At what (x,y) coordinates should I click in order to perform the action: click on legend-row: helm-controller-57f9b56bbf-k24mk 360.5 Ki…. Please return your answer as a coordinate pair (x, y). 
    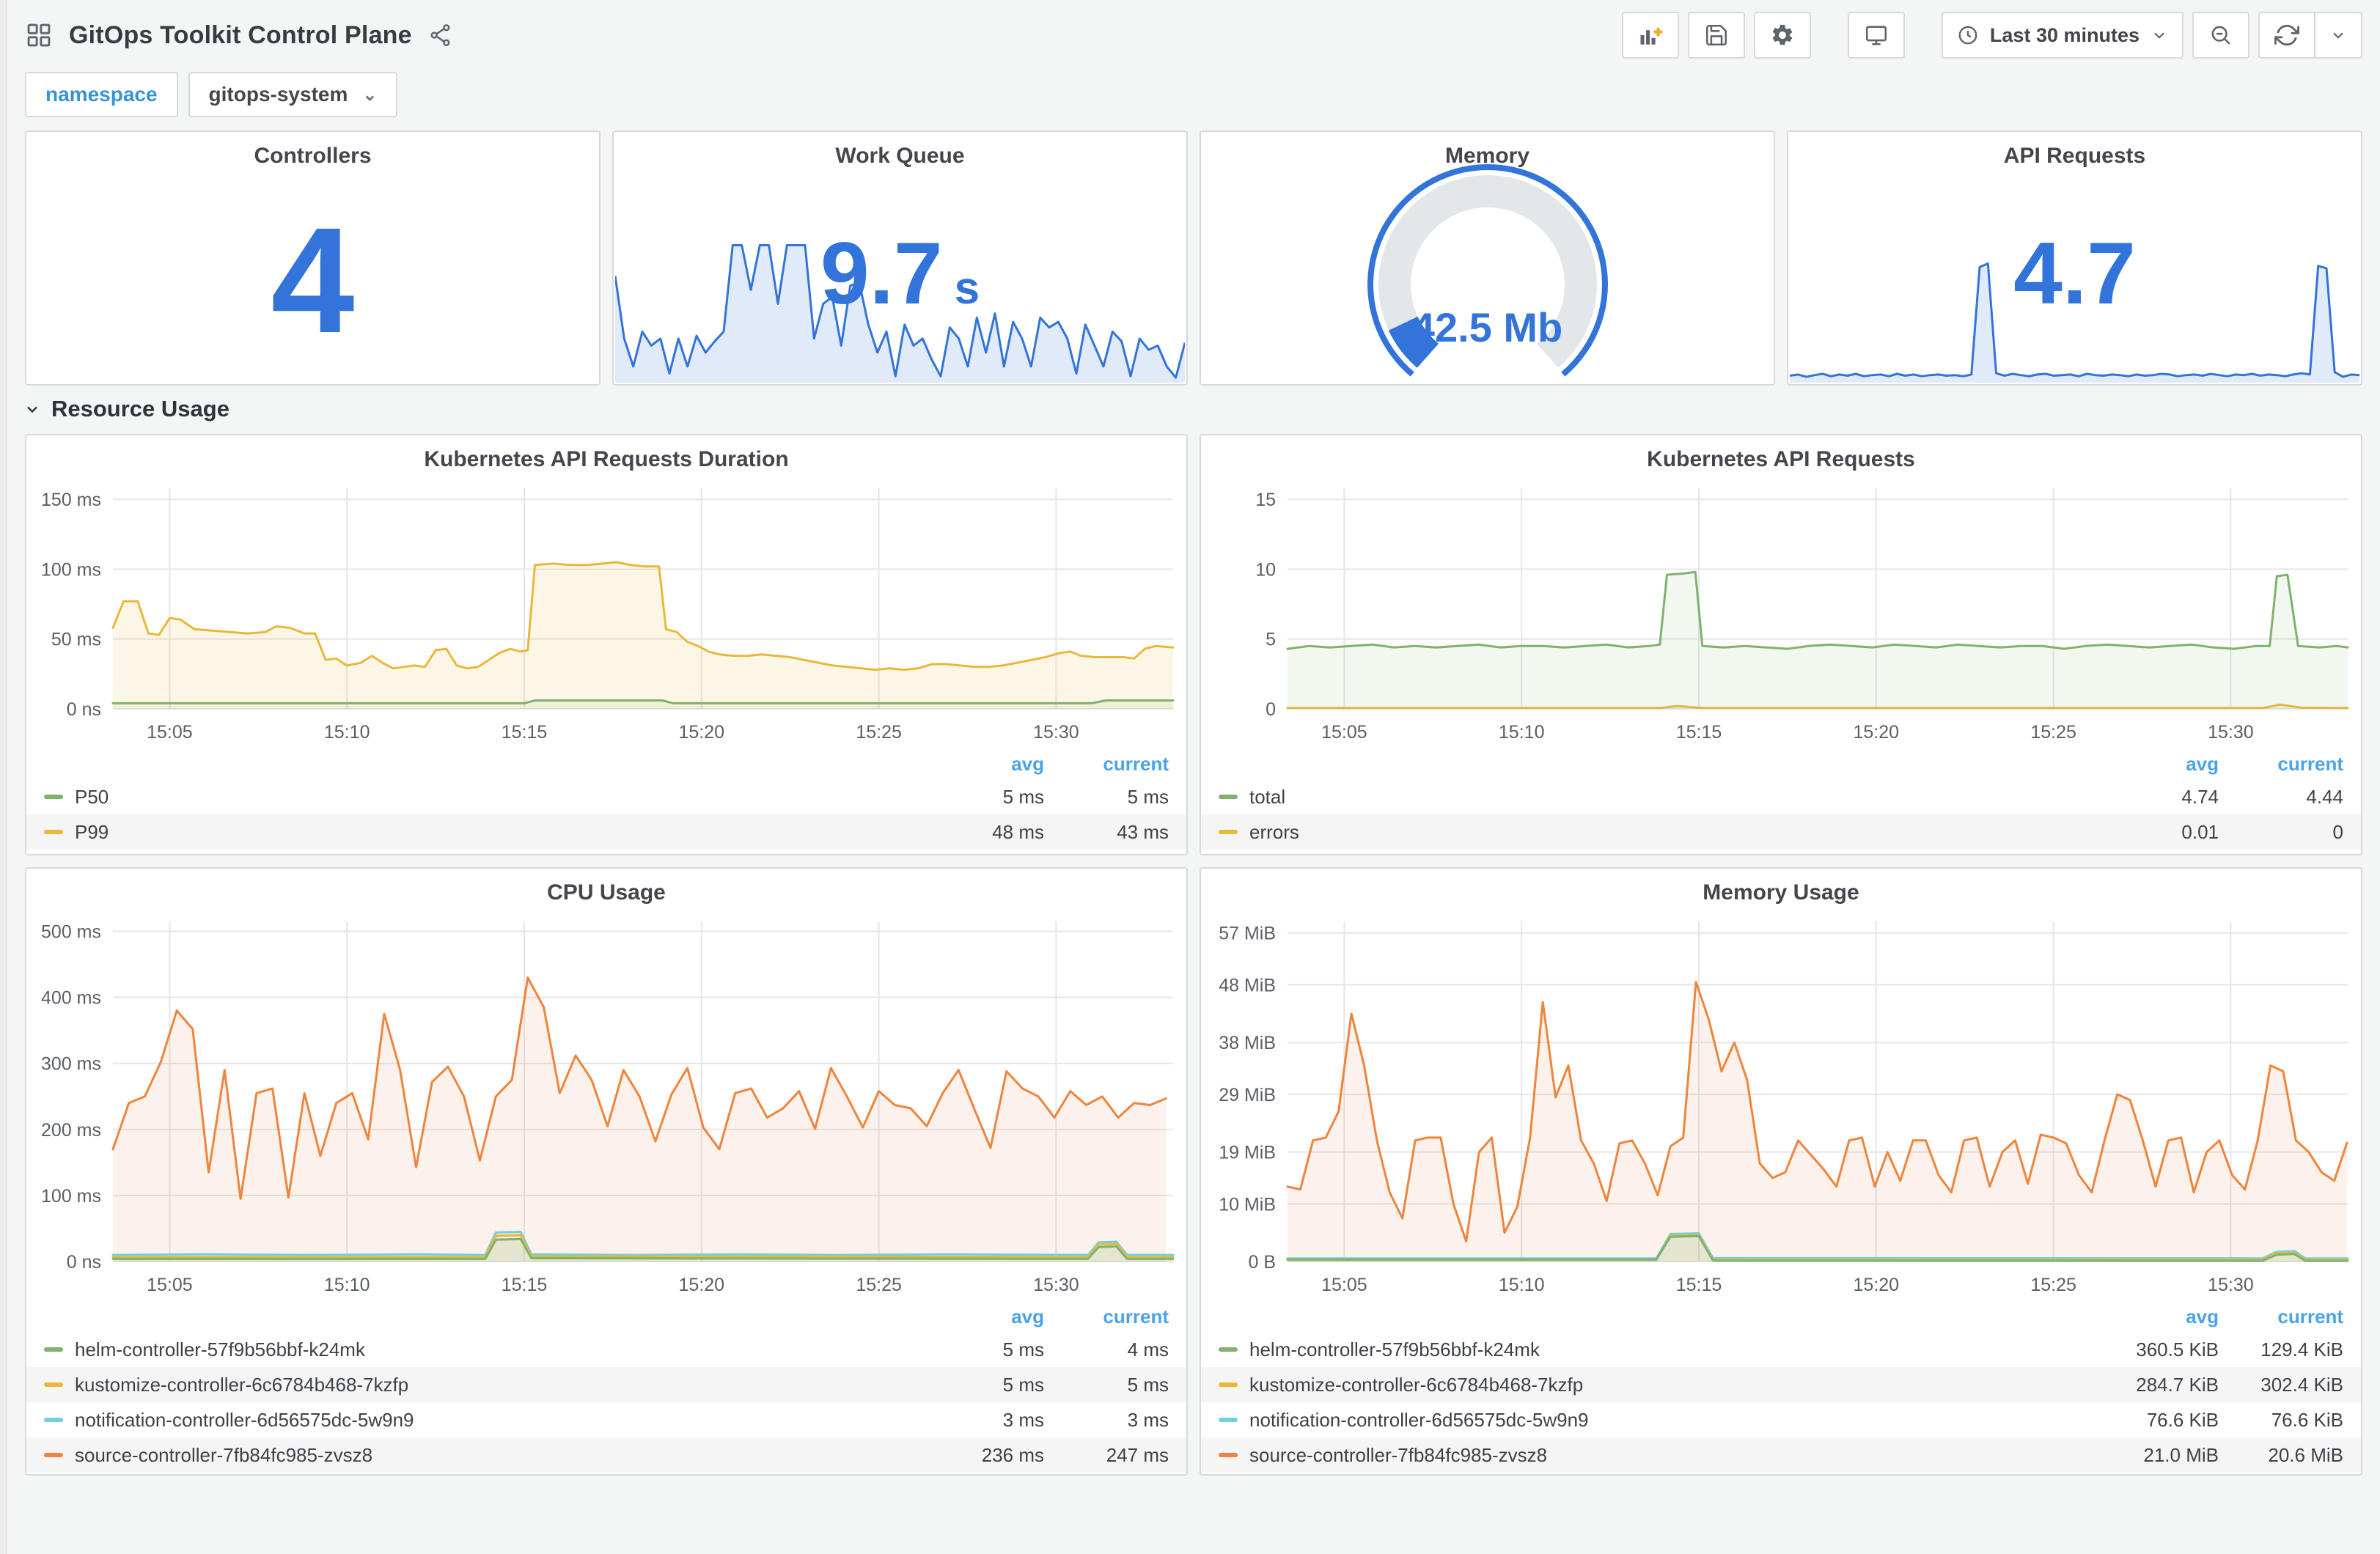
    Looking at the image, I should click on (1781, 1350).